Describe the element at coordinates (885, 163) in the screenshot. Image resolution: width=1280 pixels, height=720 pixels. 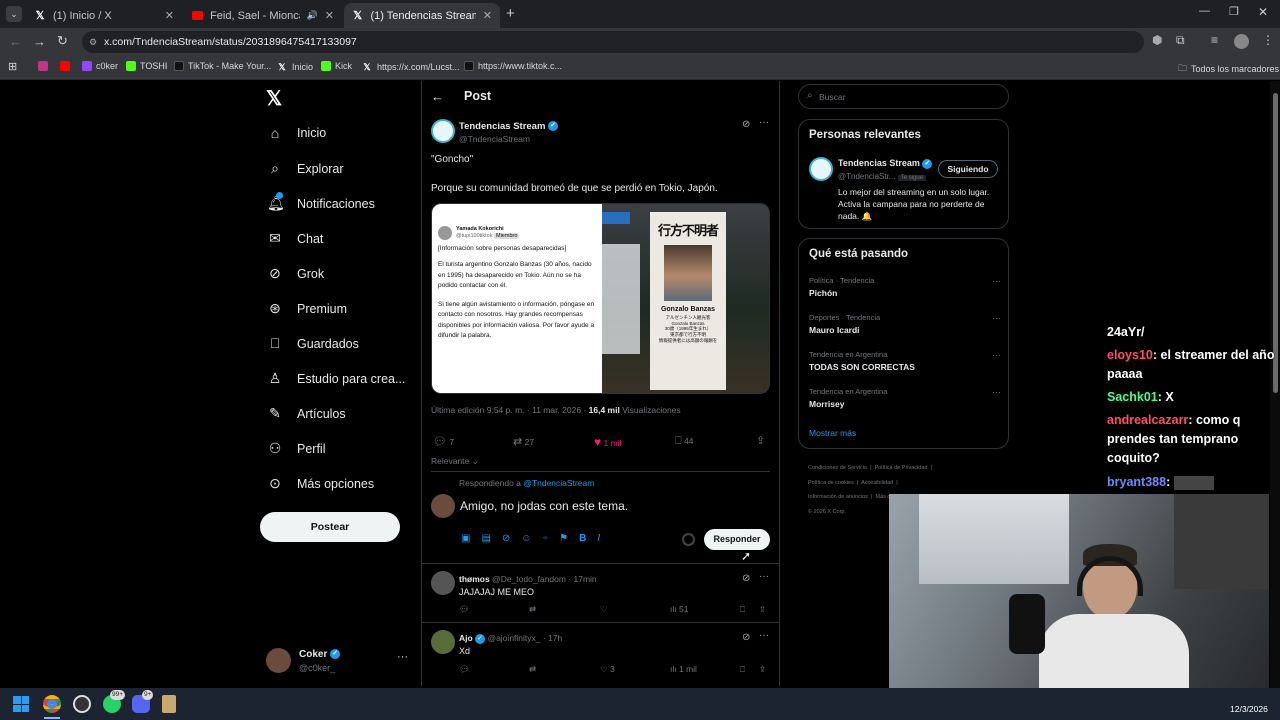
I see `relevant-name: Tendencias Stream ✓` at that location.